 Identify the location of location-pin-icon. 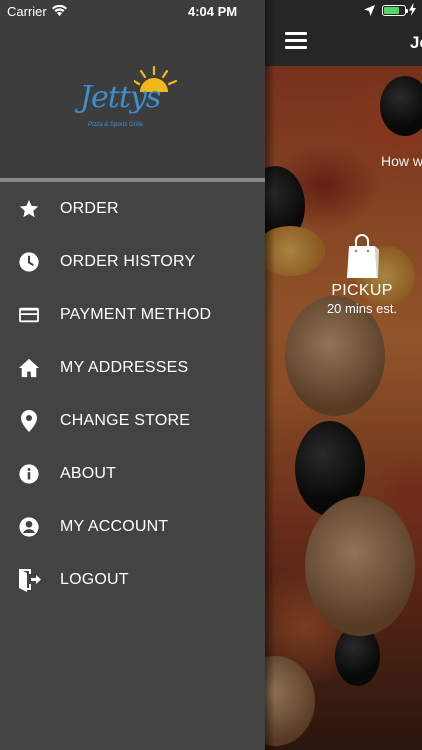
(29, 421).